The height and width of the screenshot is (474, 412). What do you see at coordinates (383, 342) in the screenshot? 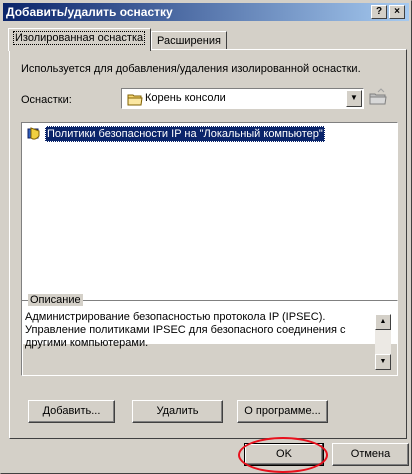
I see `description-scrollbar: ▲ ▼` at bounding box center [383, 342].